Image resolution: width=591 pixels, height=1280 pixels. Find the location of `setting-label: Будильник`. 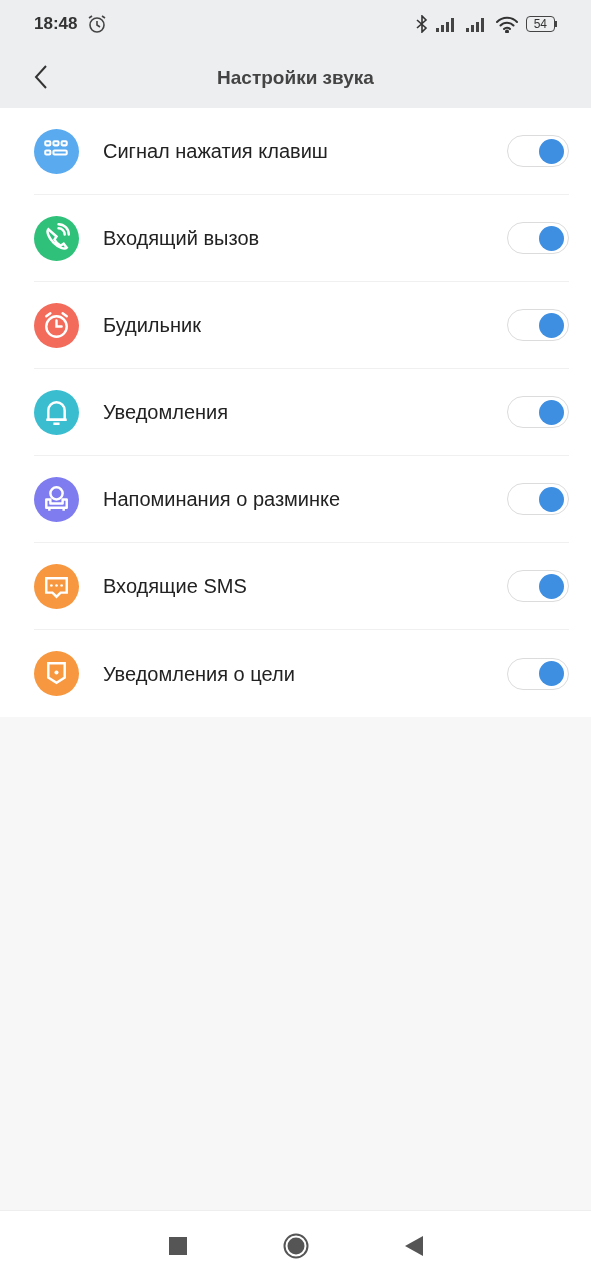

setting-label: Будильник is located at coordinates (152, 325).